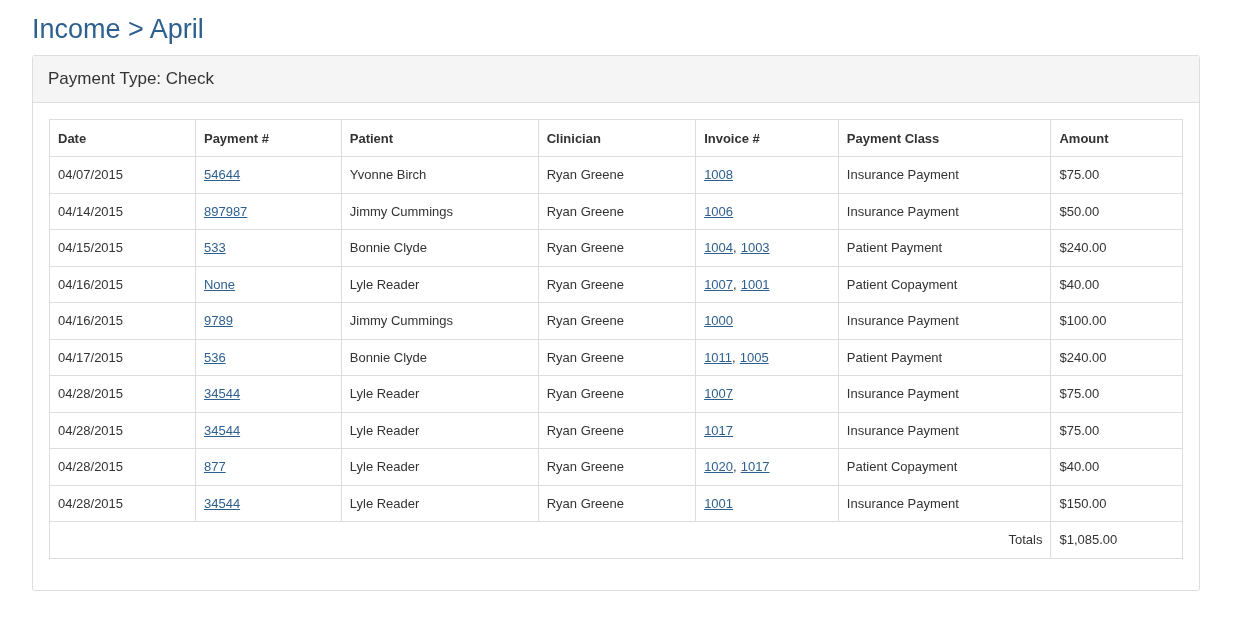 The image size is (1236, 618). I want to click on payment-link: 9789, so click(218, 321).